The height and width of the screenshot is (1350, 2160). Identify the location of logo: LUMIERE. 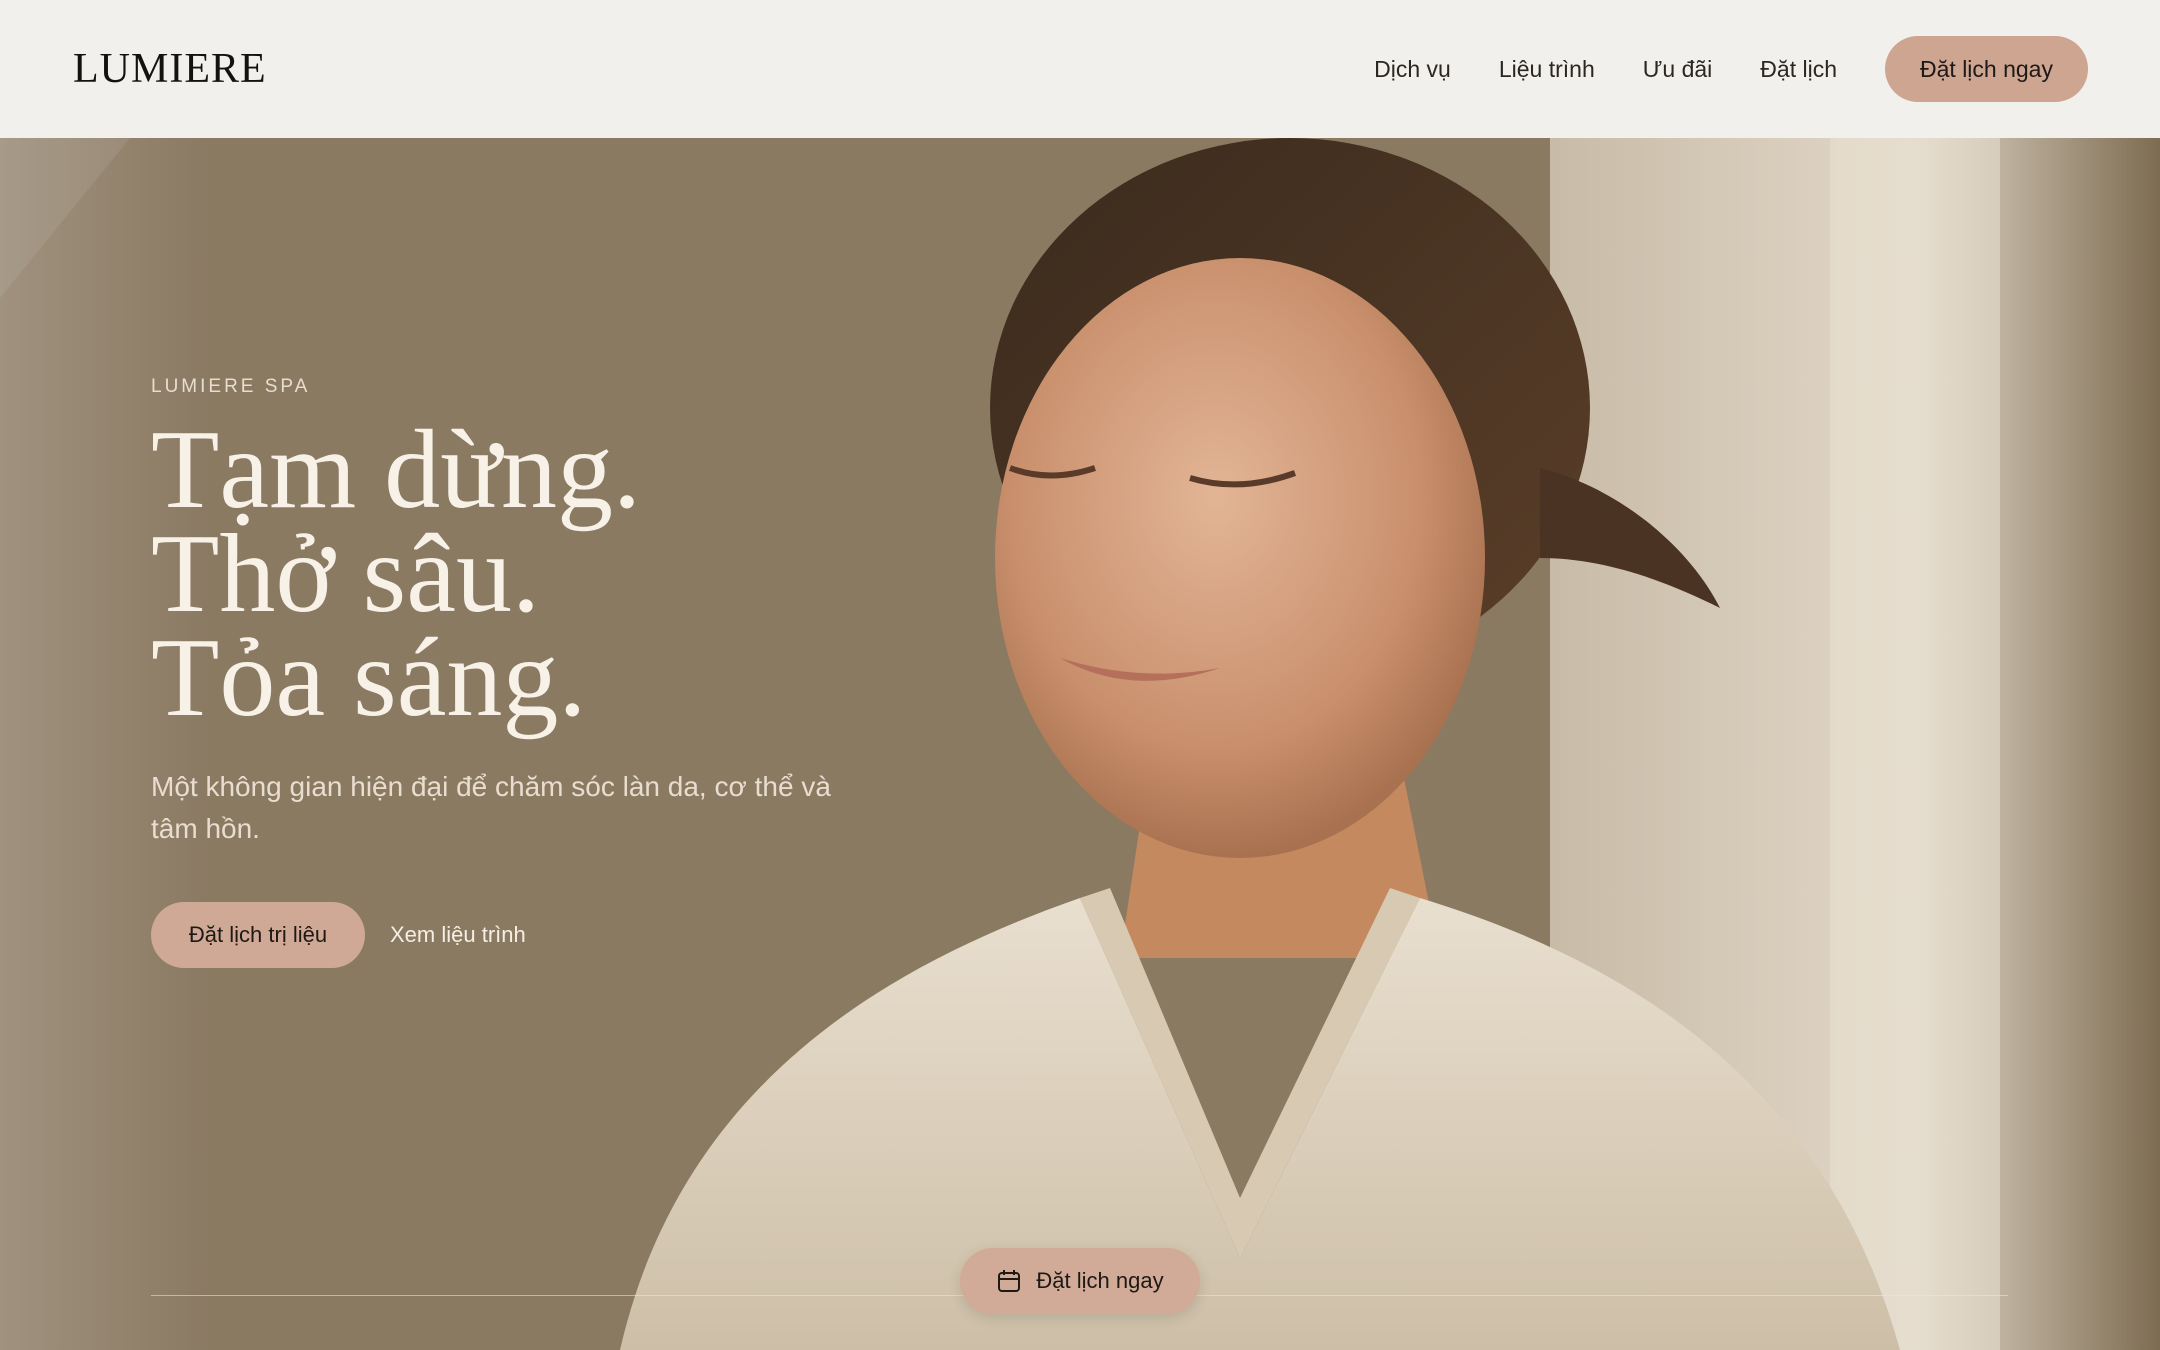
(170, 69).